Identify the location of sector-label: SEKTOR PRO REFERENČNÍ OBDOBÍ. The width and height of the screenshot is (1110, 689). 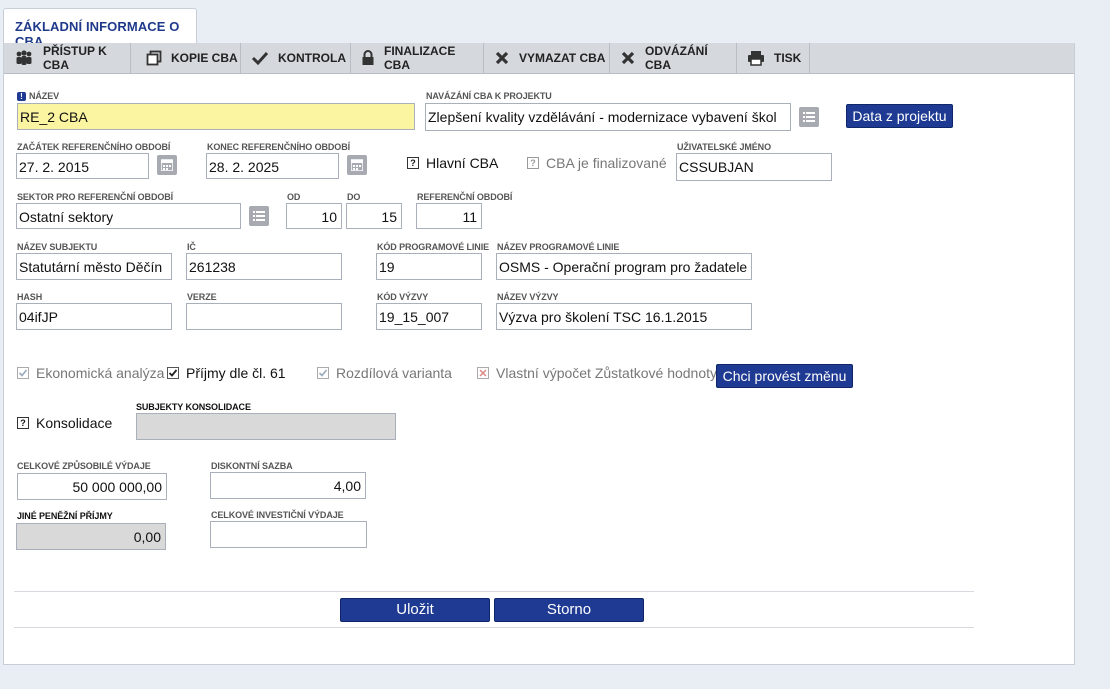
(95, 197).